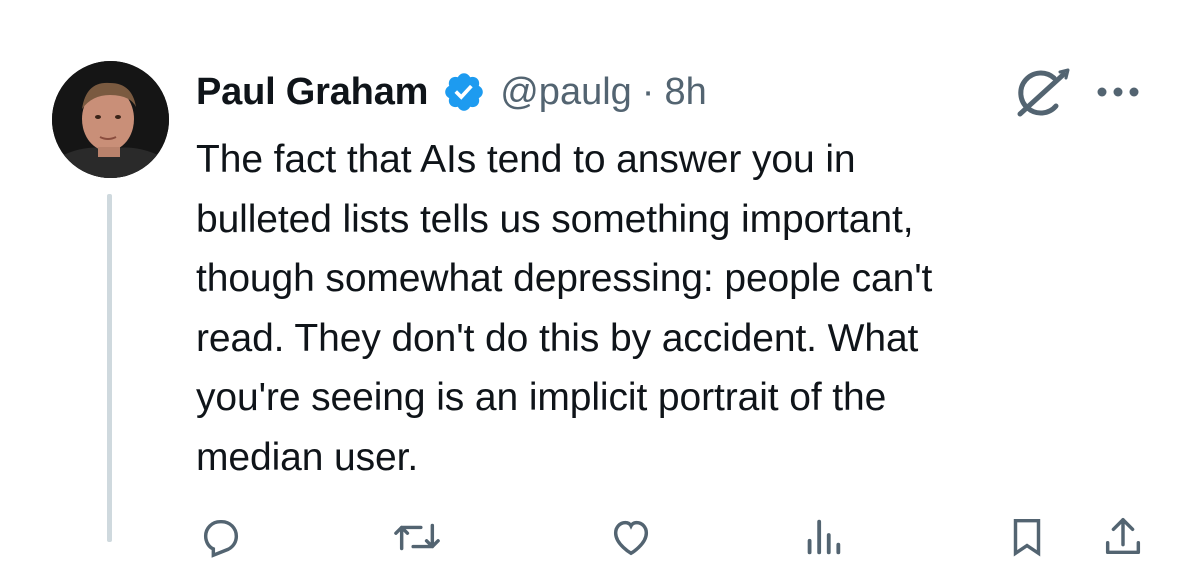 The width and height of the screenshot is (1199, 574). I want to click on bookmark-button, so click(1027, 537).